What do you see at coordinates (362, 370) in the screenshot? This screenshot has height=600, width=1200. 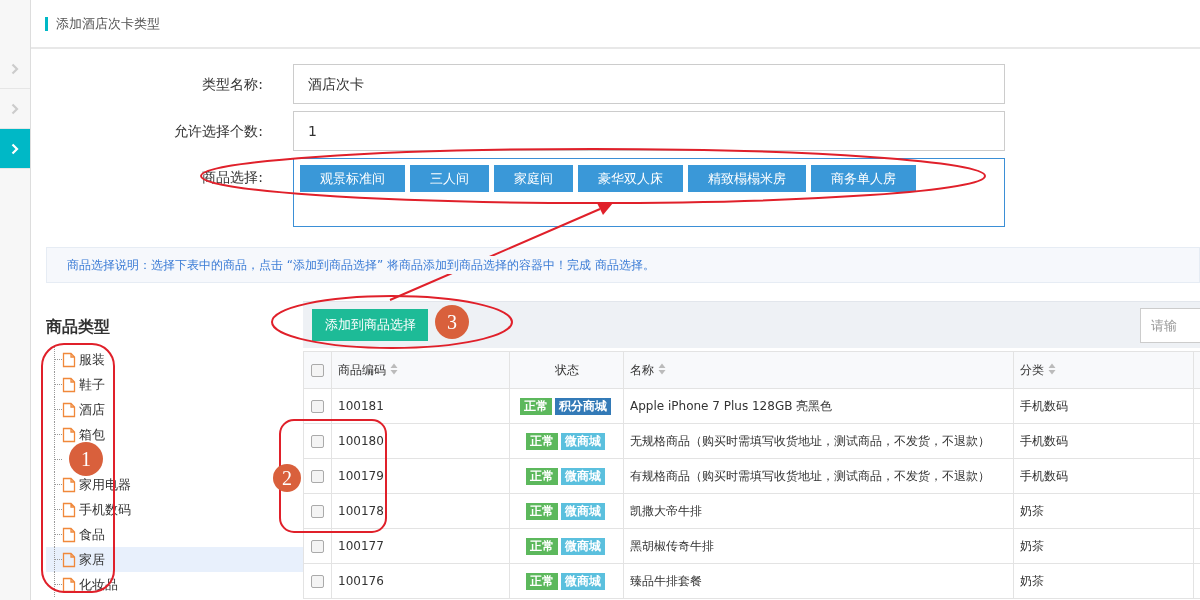 I see `column-header: 商品编码` at bounding box center [362, 370].